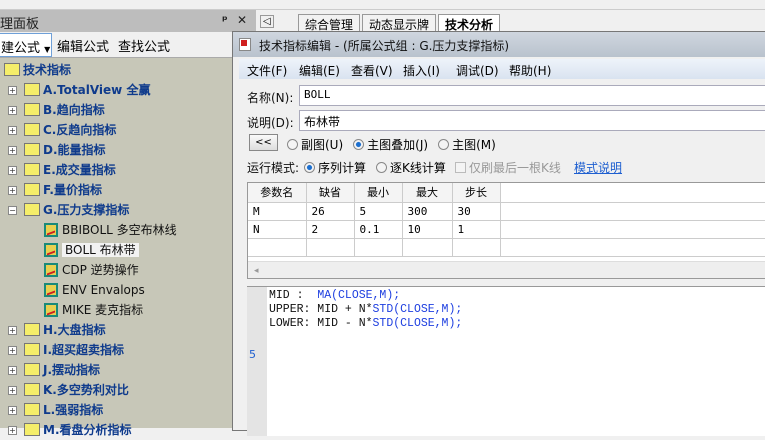 The image size is (765, 440). What do you see at coordinates (427, 193) in the screenshot?
I see `column-header: 最大` at bounding box center [427, 193].